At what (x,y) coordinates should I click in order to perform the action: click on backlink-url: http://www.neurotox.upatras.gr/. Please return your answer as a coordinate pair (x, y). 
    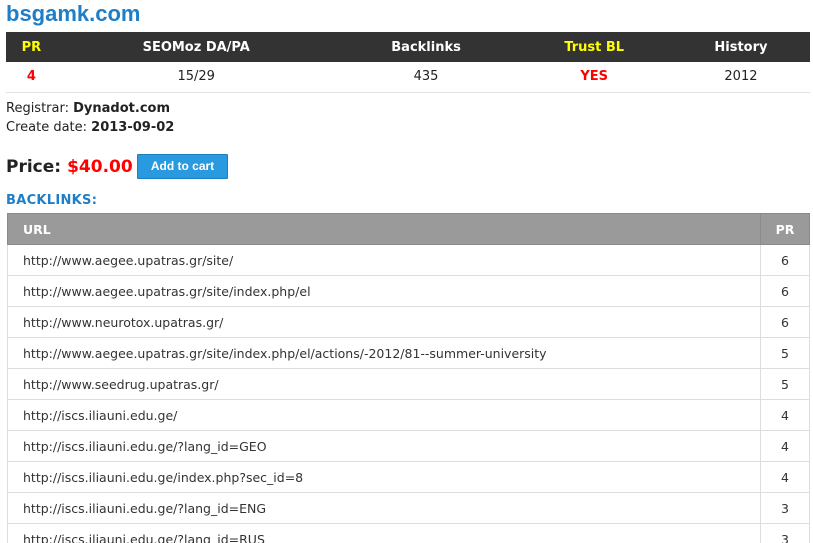
    Looking at the image, I should click on (384, 322).